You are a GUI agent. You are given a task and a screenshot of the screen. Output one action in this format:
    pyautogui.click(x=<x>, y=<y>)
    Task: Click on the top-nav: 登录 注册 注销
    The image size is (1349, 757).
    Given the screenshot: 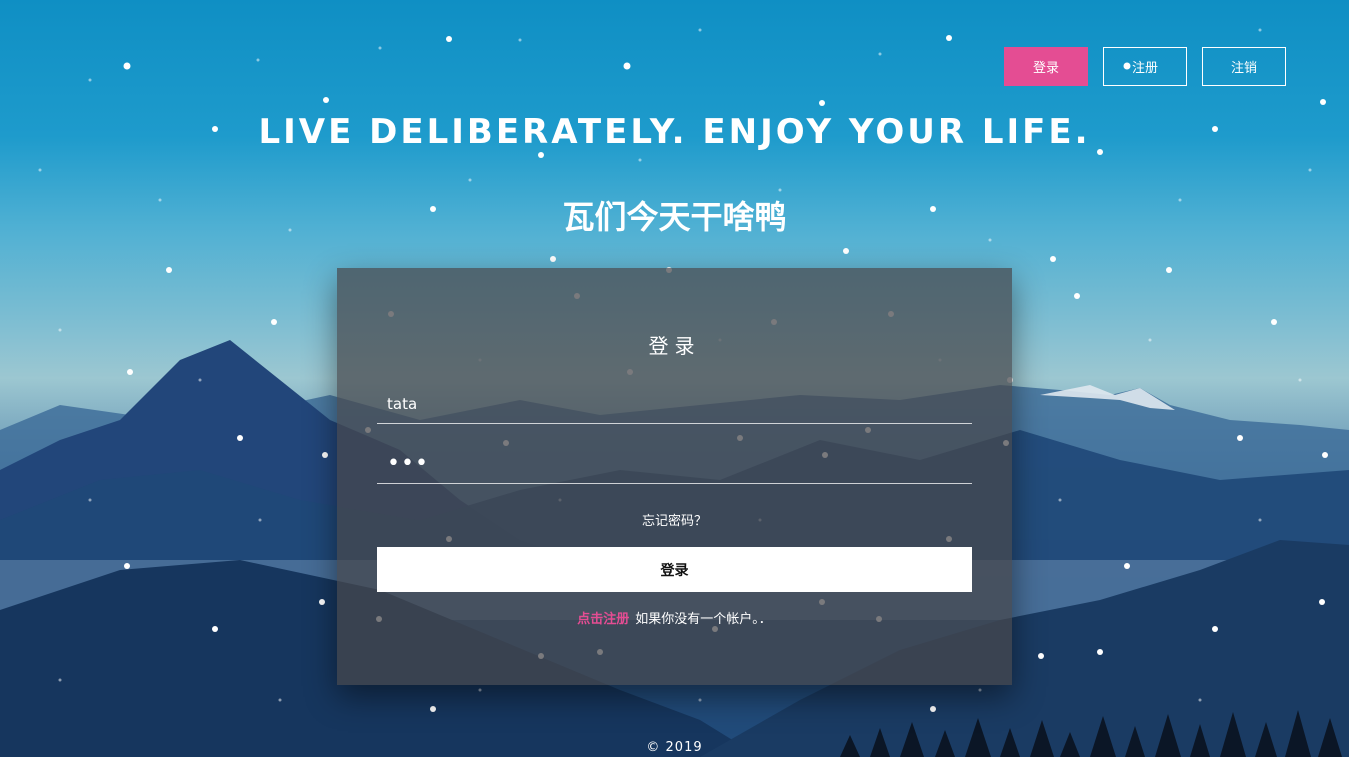 What is the action you would take?
    pyautogui.click(x=1145, y=66)
    